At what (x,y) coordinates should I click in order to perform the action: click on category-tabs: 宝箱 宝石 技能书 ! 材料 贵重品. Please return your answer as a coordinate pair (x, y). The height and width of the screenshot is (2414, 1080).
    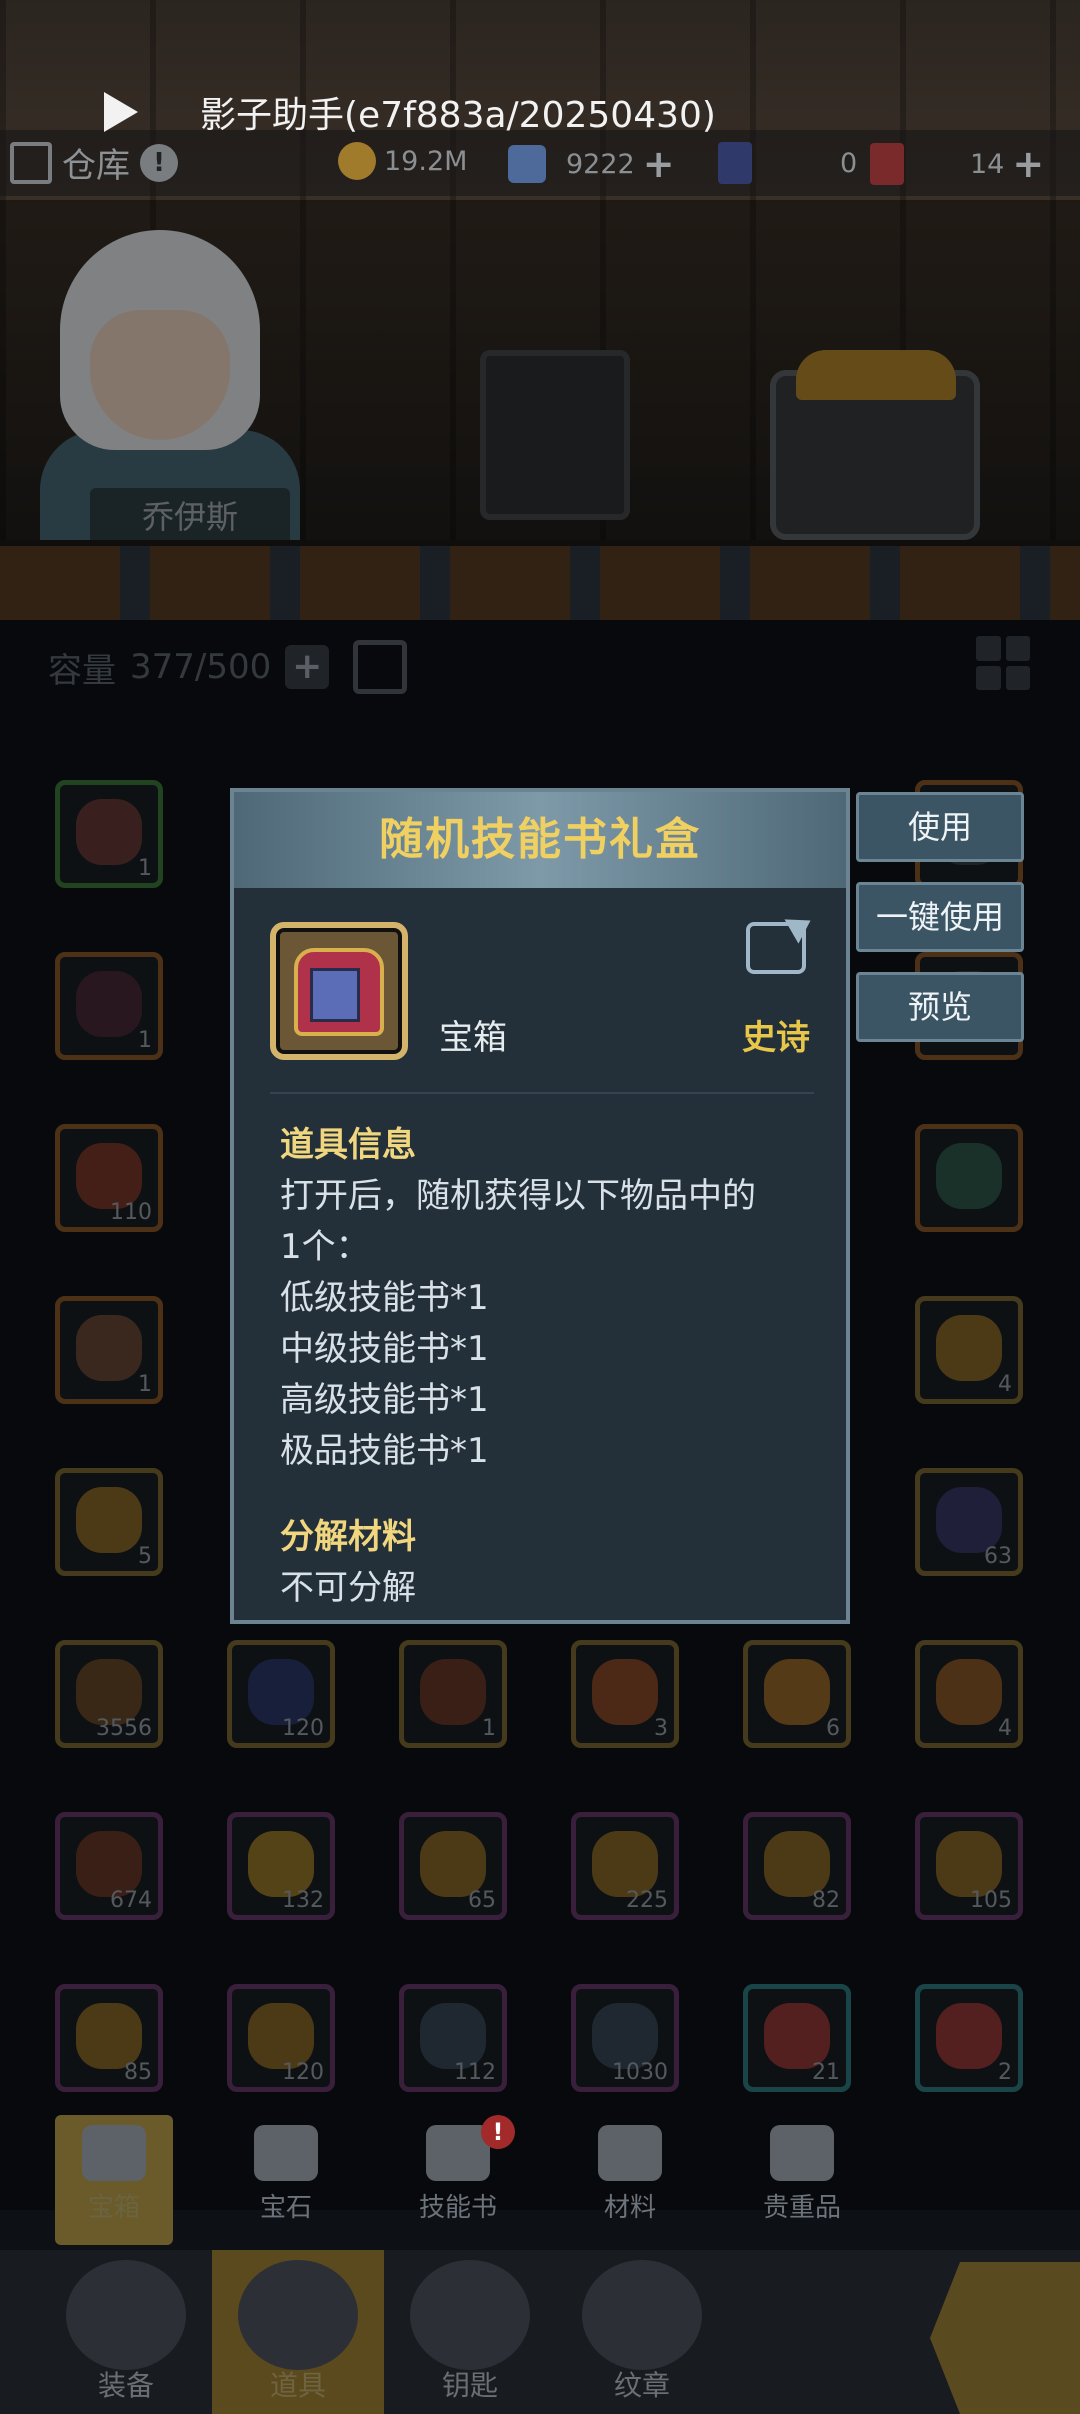
    Looking at the image, I should click on (485, 2180).